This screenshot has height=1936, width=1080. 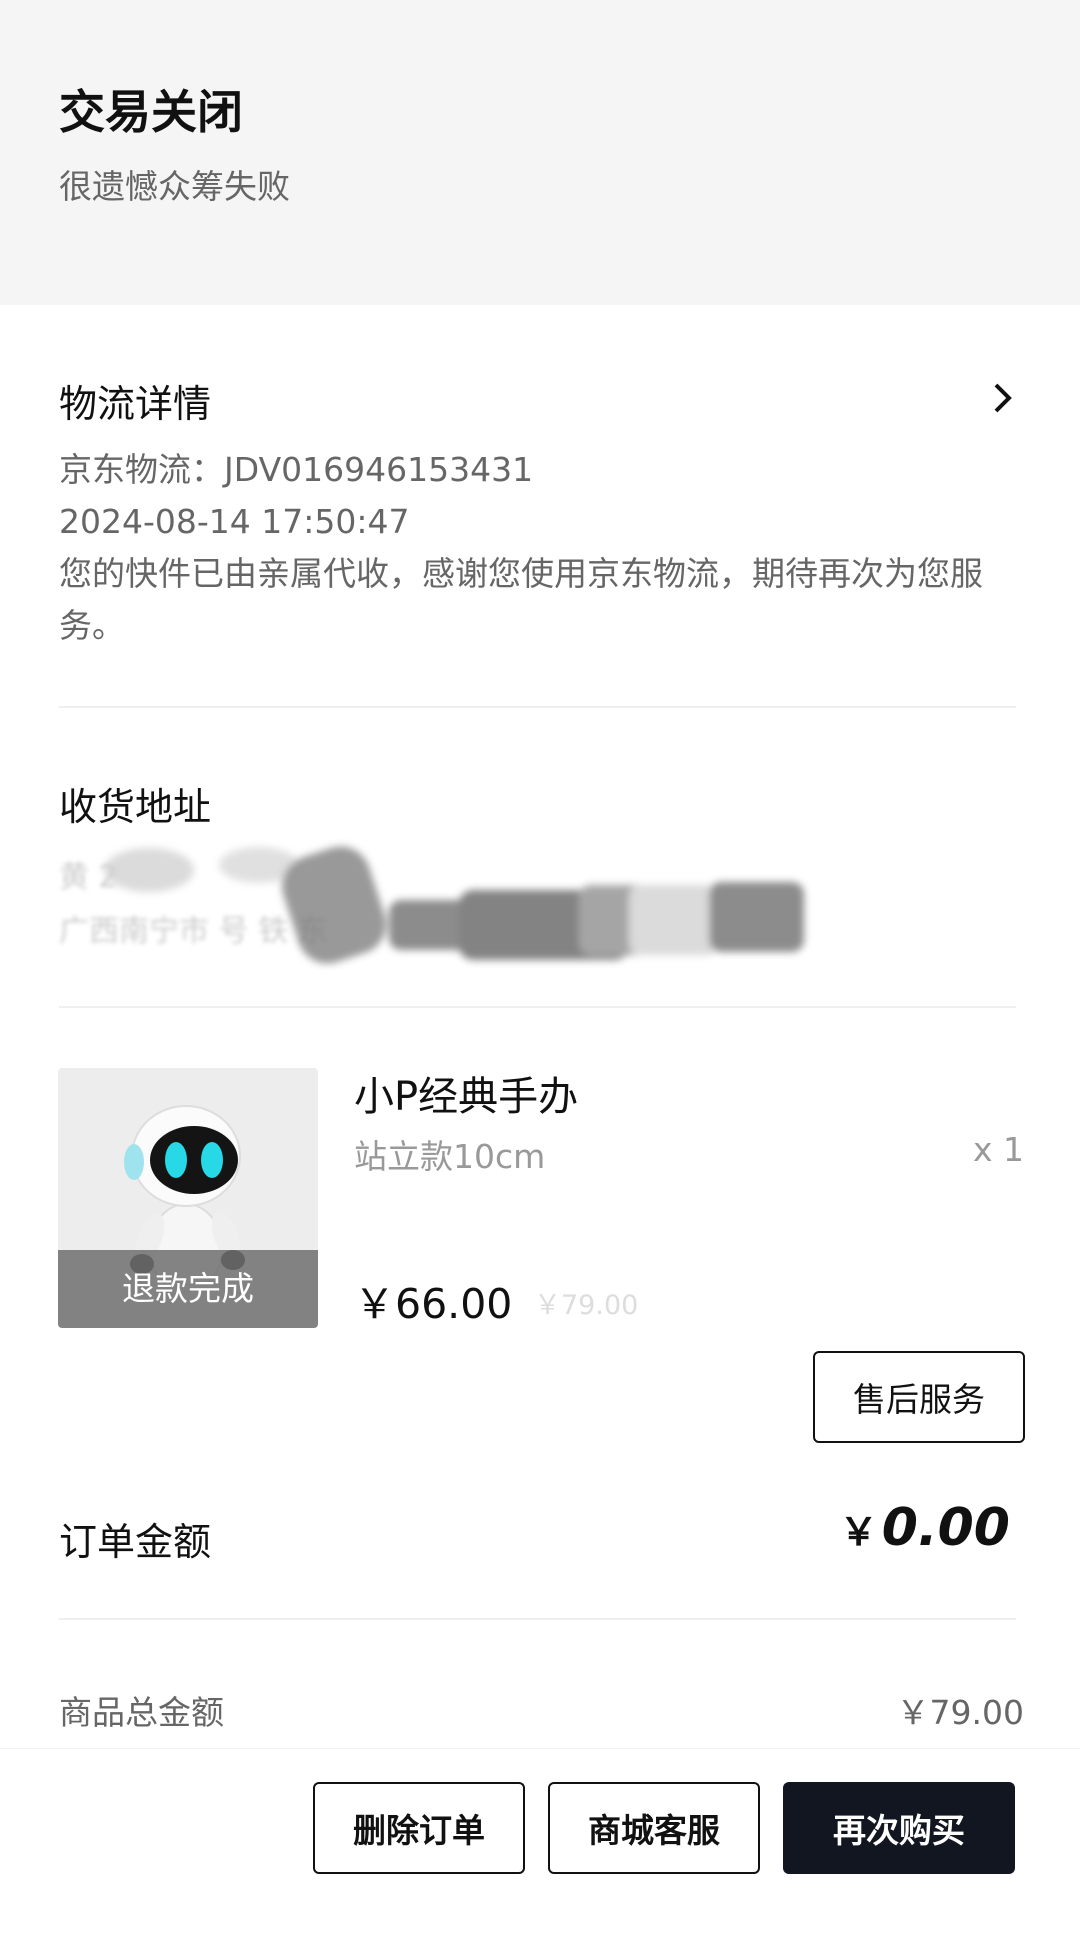 I want to click on status-title: 交易关闭, so click(x=151, y=112).